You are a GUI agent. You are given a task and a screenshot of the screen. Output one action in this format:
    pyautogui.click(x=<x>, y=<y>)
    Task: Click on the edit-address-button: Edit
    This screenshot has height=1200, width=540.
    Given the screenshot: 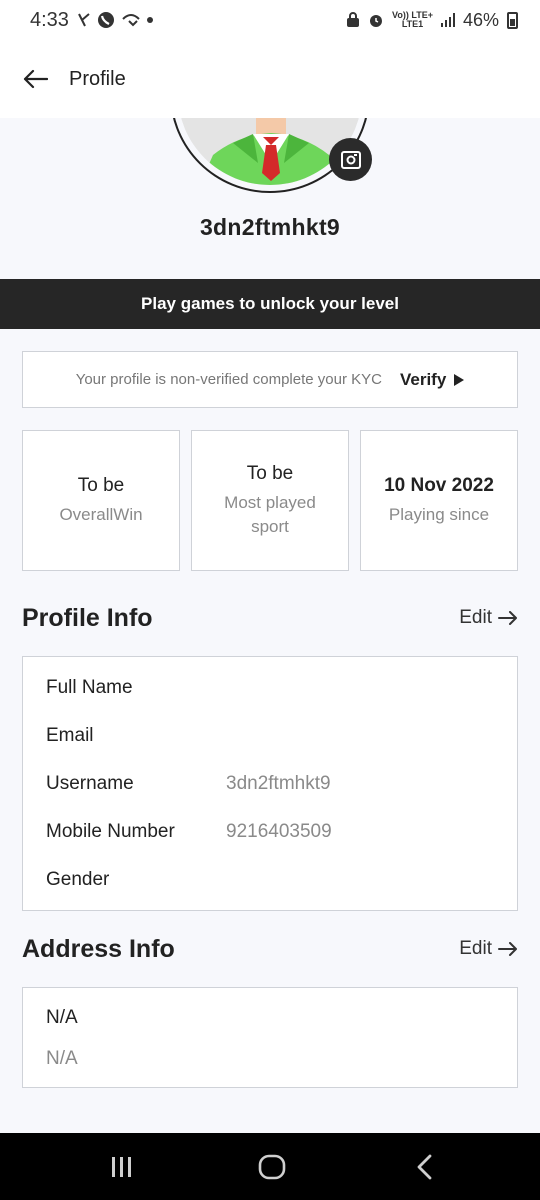 What is the action you would take?
    pyautogui.click(x=488, y=949)
    